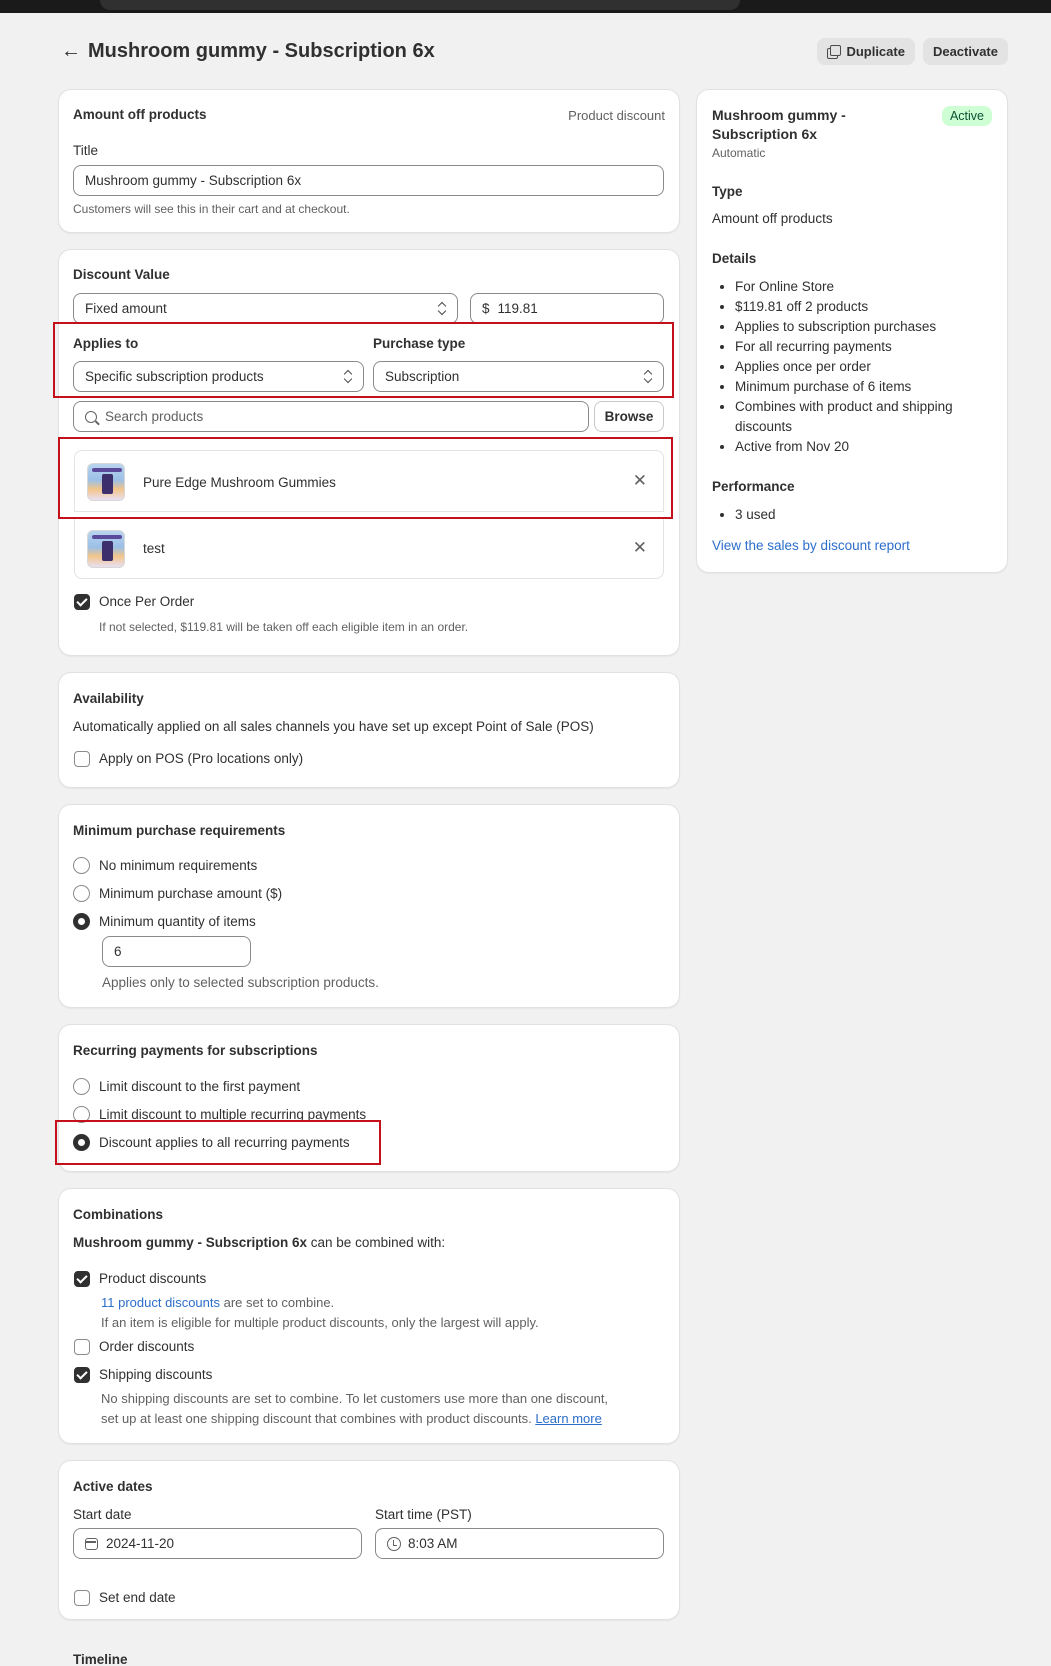 The image size is (1051, 1666). I want to click on status-badge: Active, so click(966, 116).